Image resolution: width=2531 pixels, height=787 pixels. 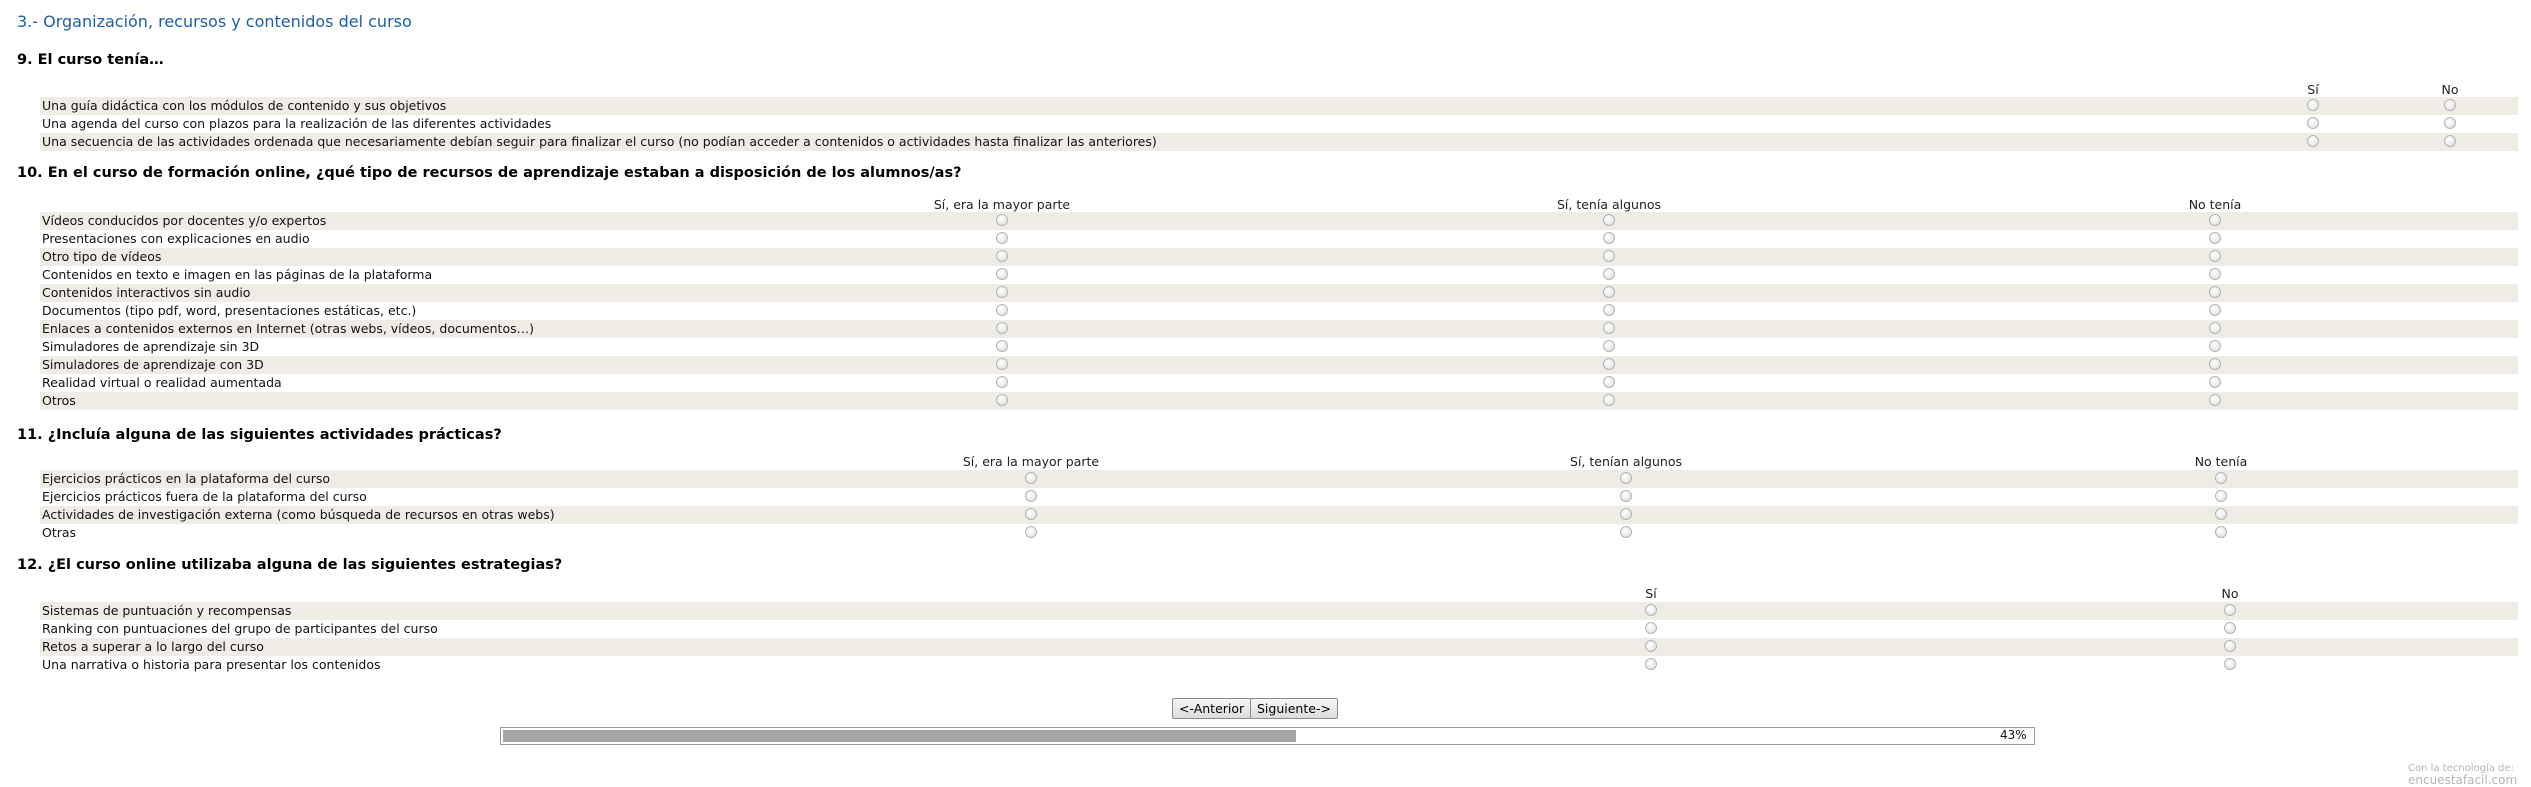 What do you see at coordinates (1626, 461) in the screenshot?
I see `q11-column-header: Sí, tenían algunos` at bounding box center [1626, 461].